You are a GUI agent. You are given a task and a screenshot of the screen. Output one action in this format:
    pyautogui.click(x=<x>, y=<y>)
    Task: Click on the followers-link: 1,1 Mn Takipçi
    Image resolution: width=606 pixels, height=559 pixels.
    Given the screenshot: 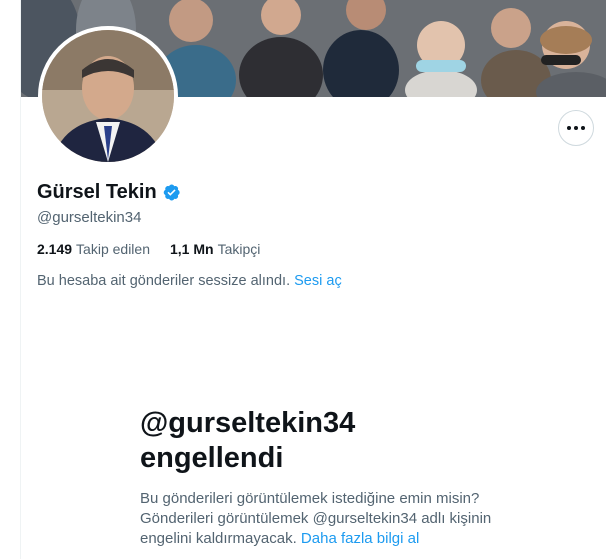 What is the action you would take?
    pyautogui.click(x=215, y=249)
    